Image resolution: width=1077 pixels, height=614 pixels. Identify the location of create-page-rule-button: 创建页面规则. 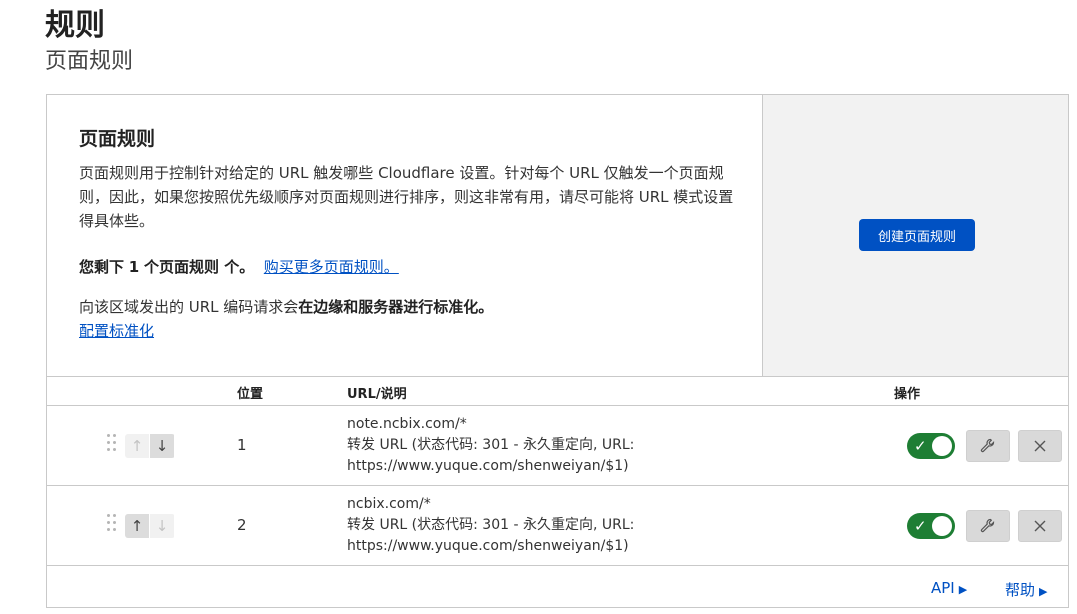
(917, 235).